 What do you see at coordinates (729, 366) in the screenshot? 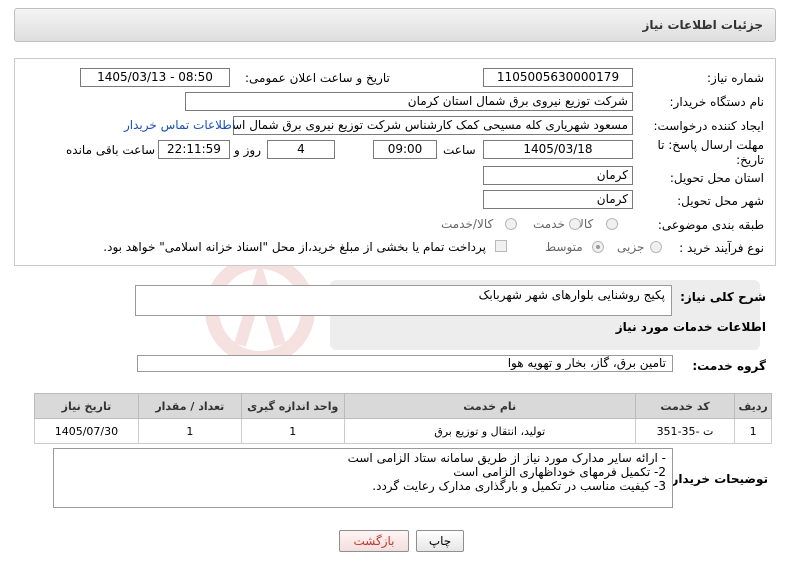
I see `service-group-label: گروه خدمت:` at bounding box center [729, 366].